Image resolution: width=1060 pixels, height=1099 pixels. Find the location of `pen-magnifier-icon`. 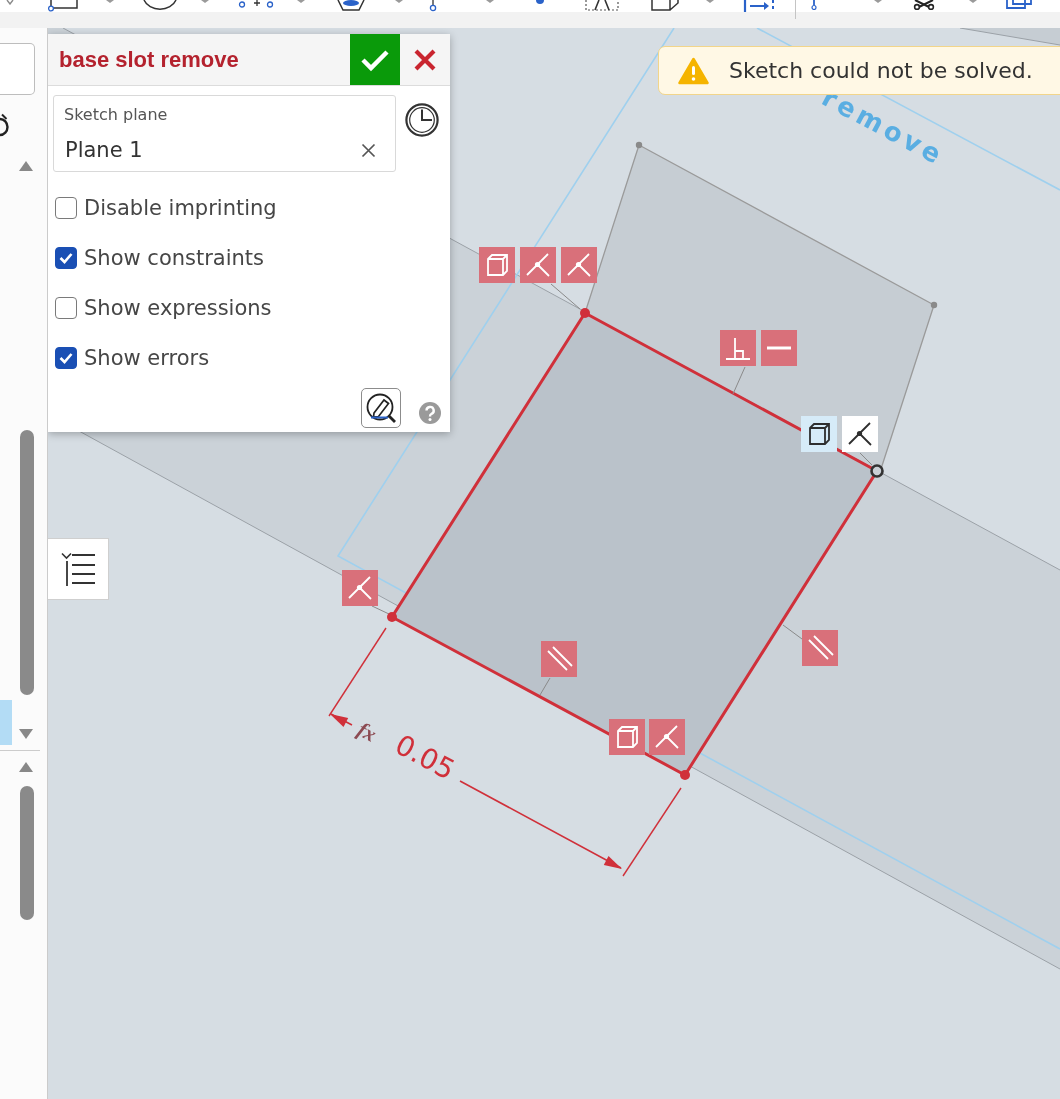

pen-magnifier-icon is located at coordinates (381, 408).